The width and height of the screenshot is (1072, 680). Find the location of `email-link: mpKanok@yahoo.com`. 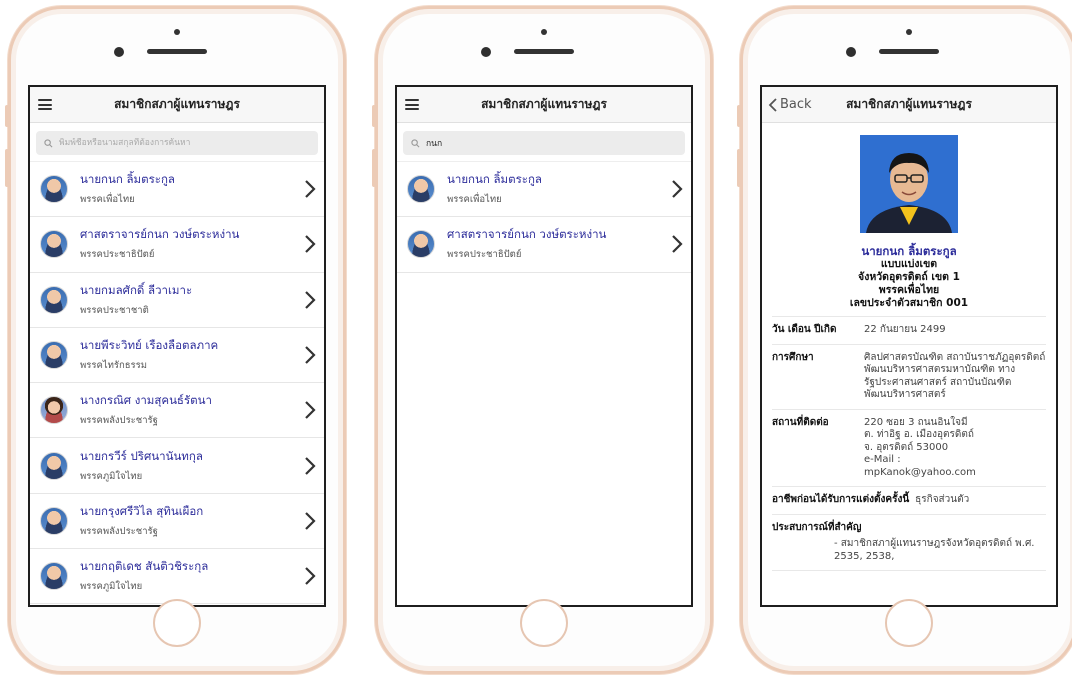

email-link: mpKanok@yahoo.com is located at coordinates (955, 473).